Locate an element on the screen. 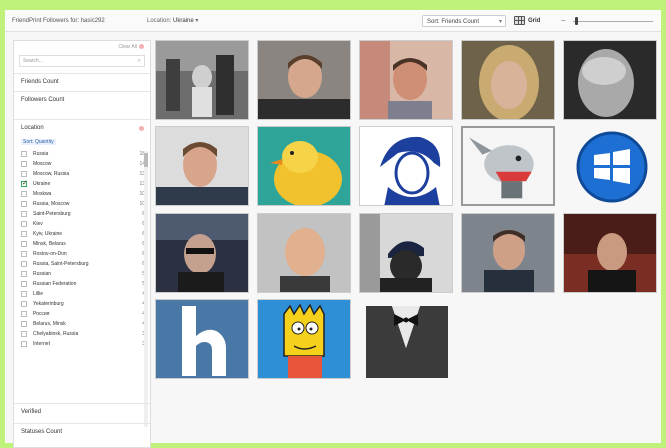 The height and width of the screenshot is (448, 666). location-option-label: Moscow, Russia is located at coordinates (51, 174).